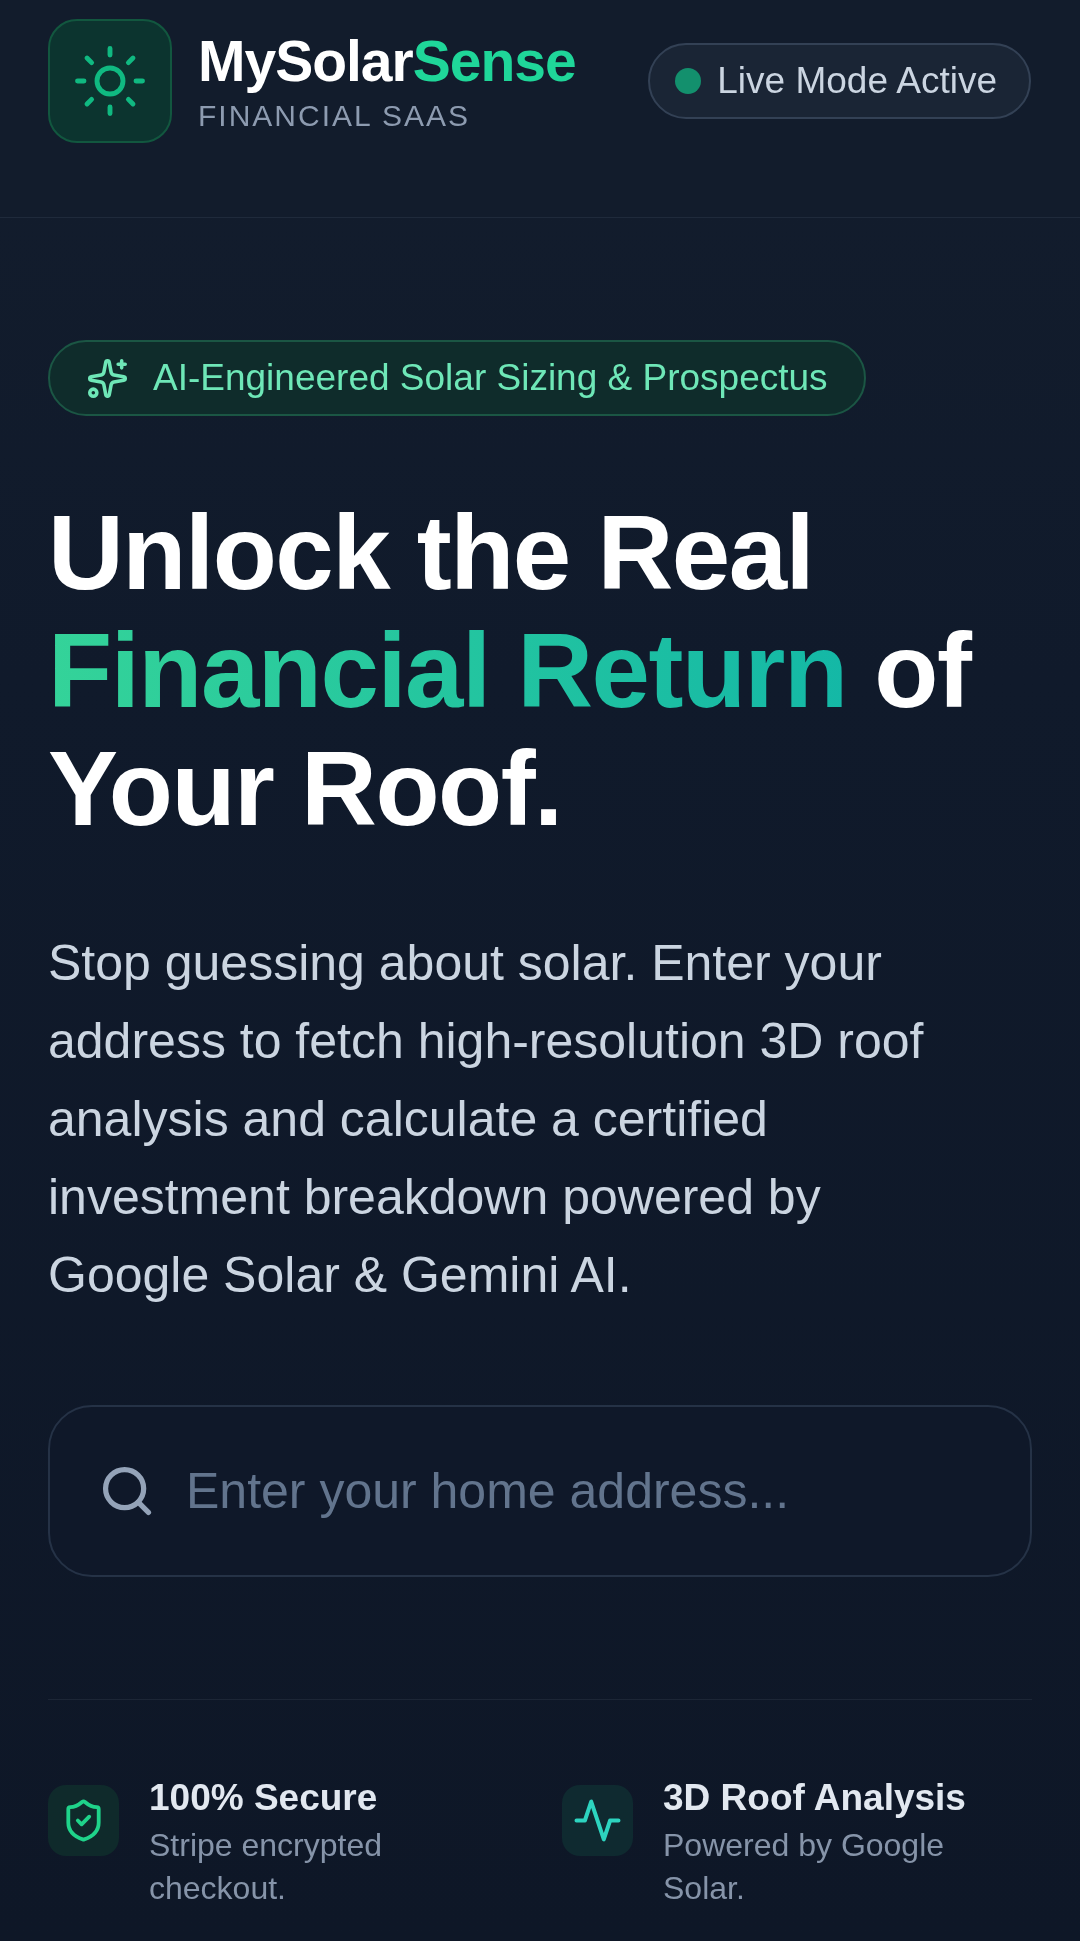  Describe the element at coordinates (387, 61) in the screenshot. I see `brand-name: MySolarSense` at that location.